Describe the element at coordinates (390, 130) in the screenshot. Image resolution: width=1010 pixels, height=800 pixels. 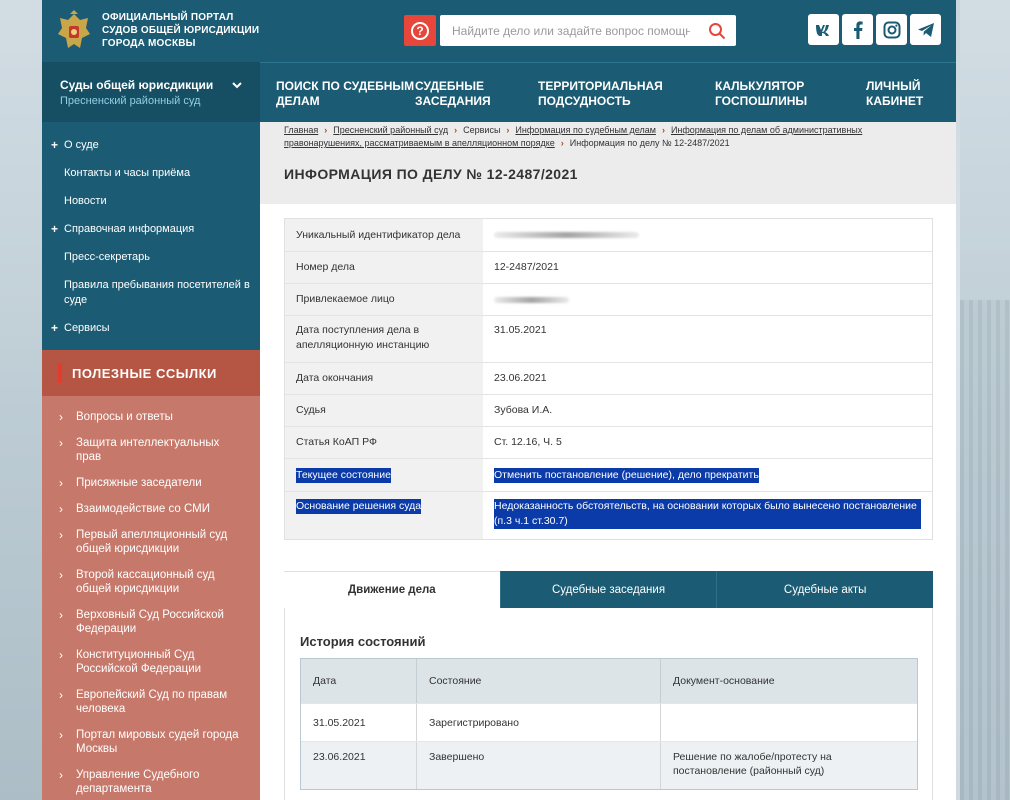
I see `breadcrumb-link: Пресненский районный суд` at that location.